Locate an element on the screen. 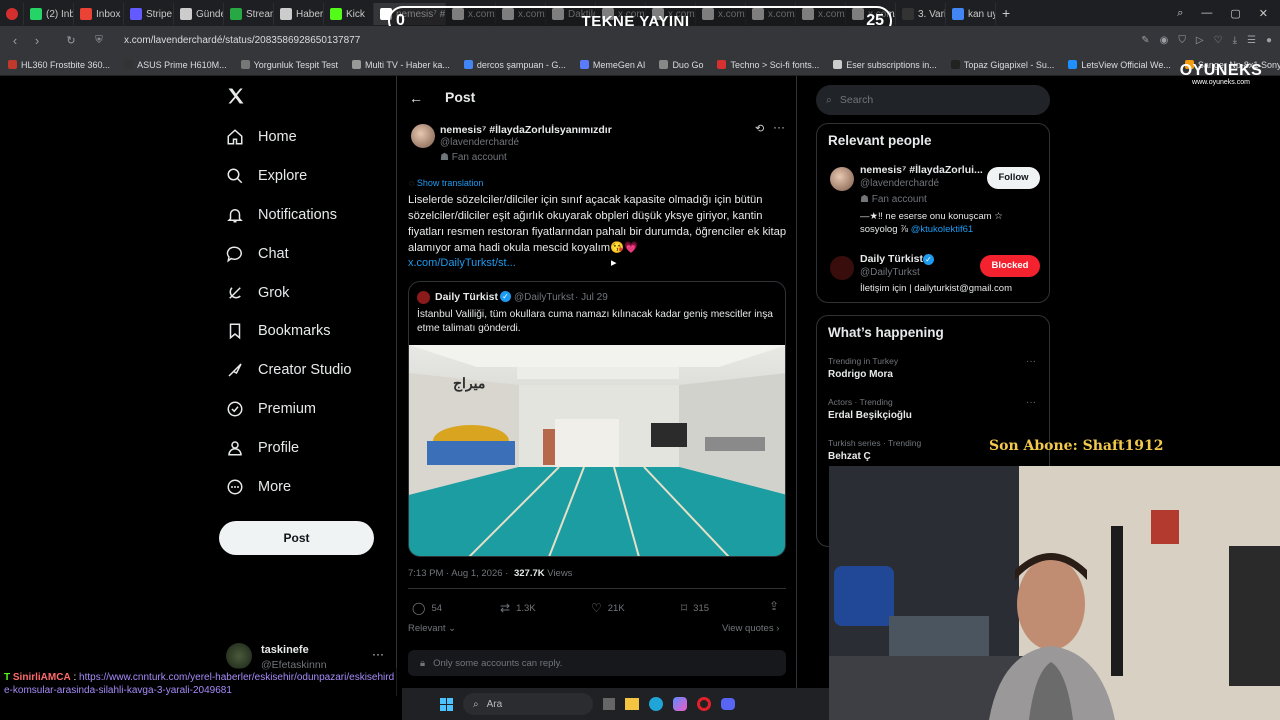 Image resolution: width=1280 pixels, height=720 pixels. nav-item-home: Home is located at coordinates (261, 137).